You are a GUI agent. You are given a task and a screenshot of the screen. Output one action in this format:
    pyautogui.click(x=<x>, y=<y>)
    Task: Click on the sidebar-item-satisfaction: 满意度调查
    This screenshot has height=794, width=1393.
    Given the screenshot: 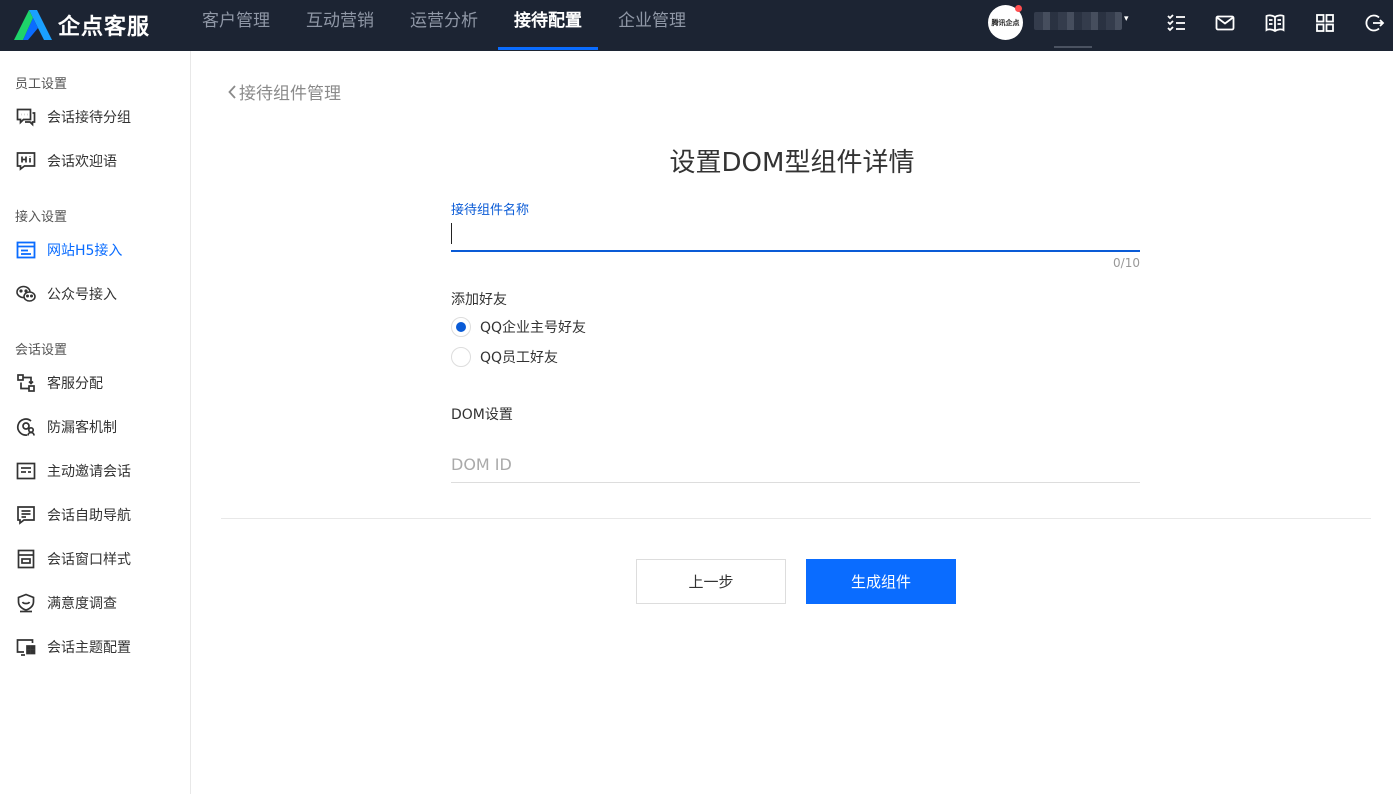 What is the action you would take?
    pyautogui.click(x=95, y=603)
    